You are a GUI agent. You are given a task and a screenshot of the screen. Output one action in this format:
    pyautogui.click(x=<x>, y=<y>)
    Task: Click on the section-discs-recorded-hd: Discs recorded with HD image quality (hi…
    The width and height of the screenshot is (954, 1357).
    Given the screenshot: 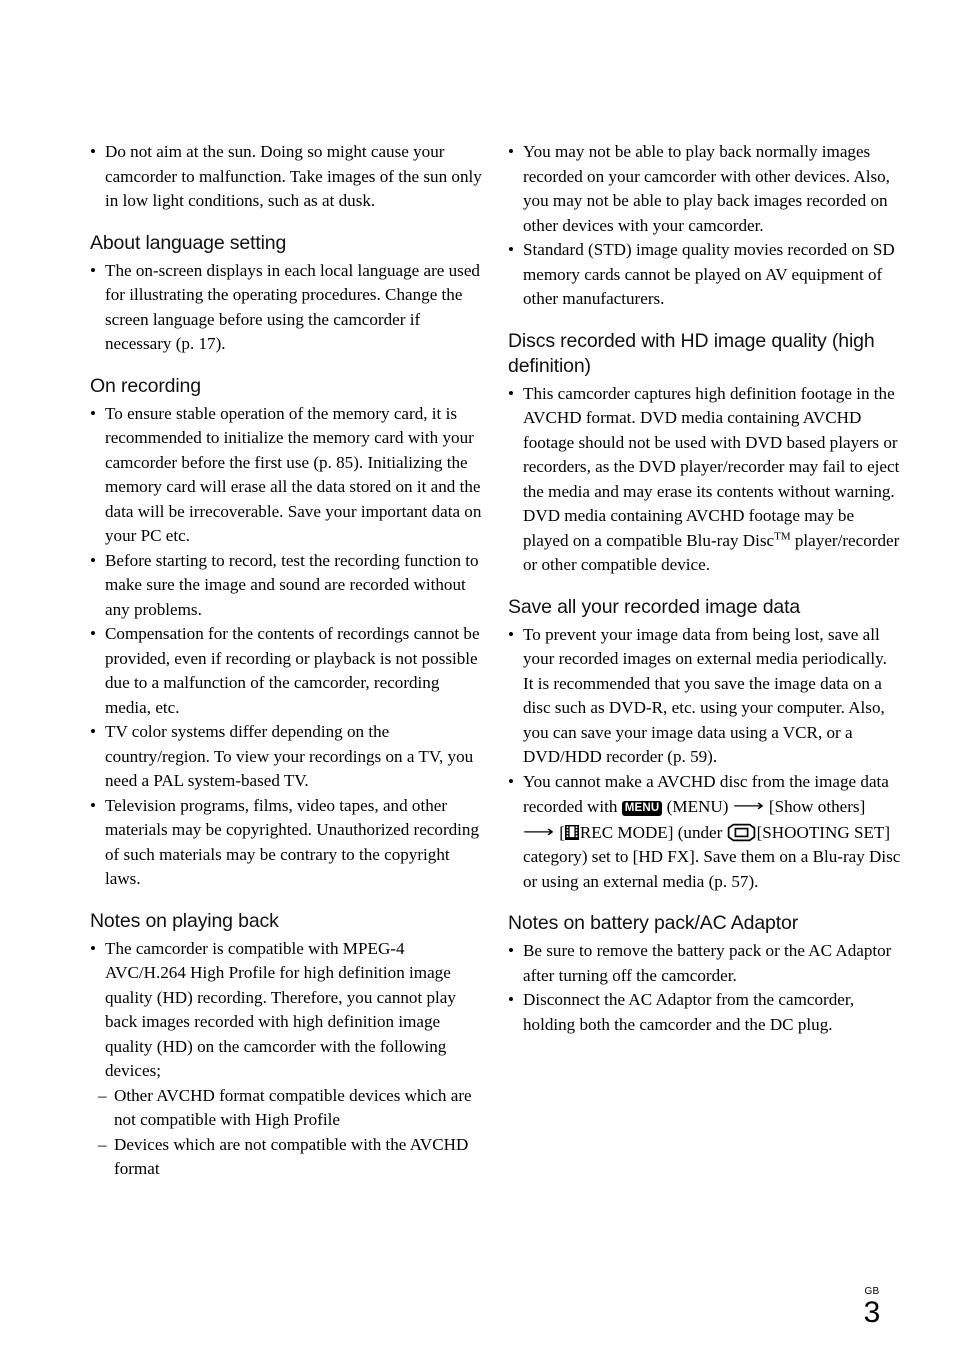 What is the action you would take?
    pyautogui.click(x=704, y=354)
    